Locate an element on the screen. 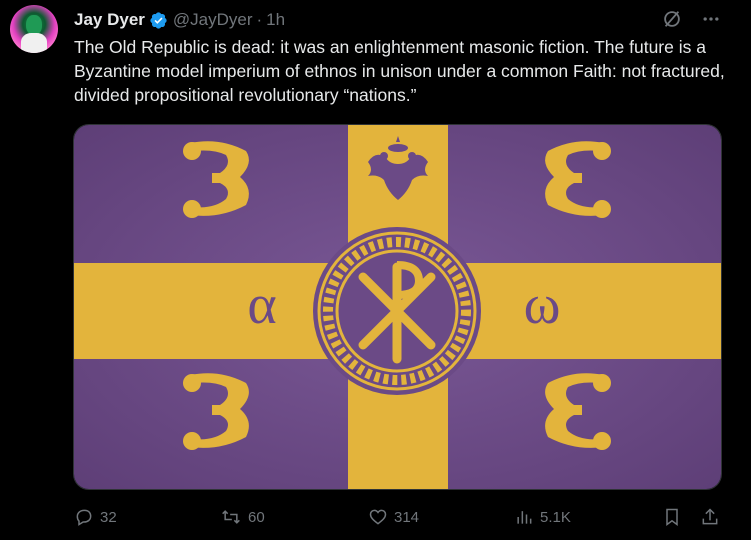 The width and height of the screenshot is (751, 540). omega-symbol: ω is located at coordinates (542, 305).